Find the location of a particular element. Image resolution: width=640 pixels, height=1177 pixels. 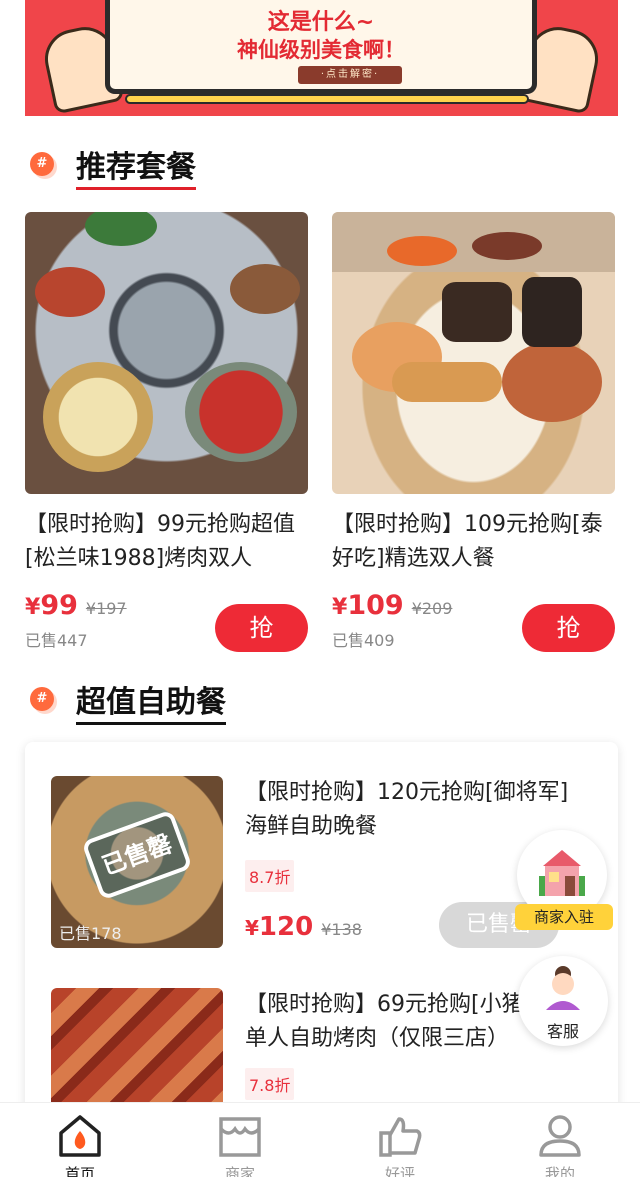

user-icon is located at coordinates (560, 1136).